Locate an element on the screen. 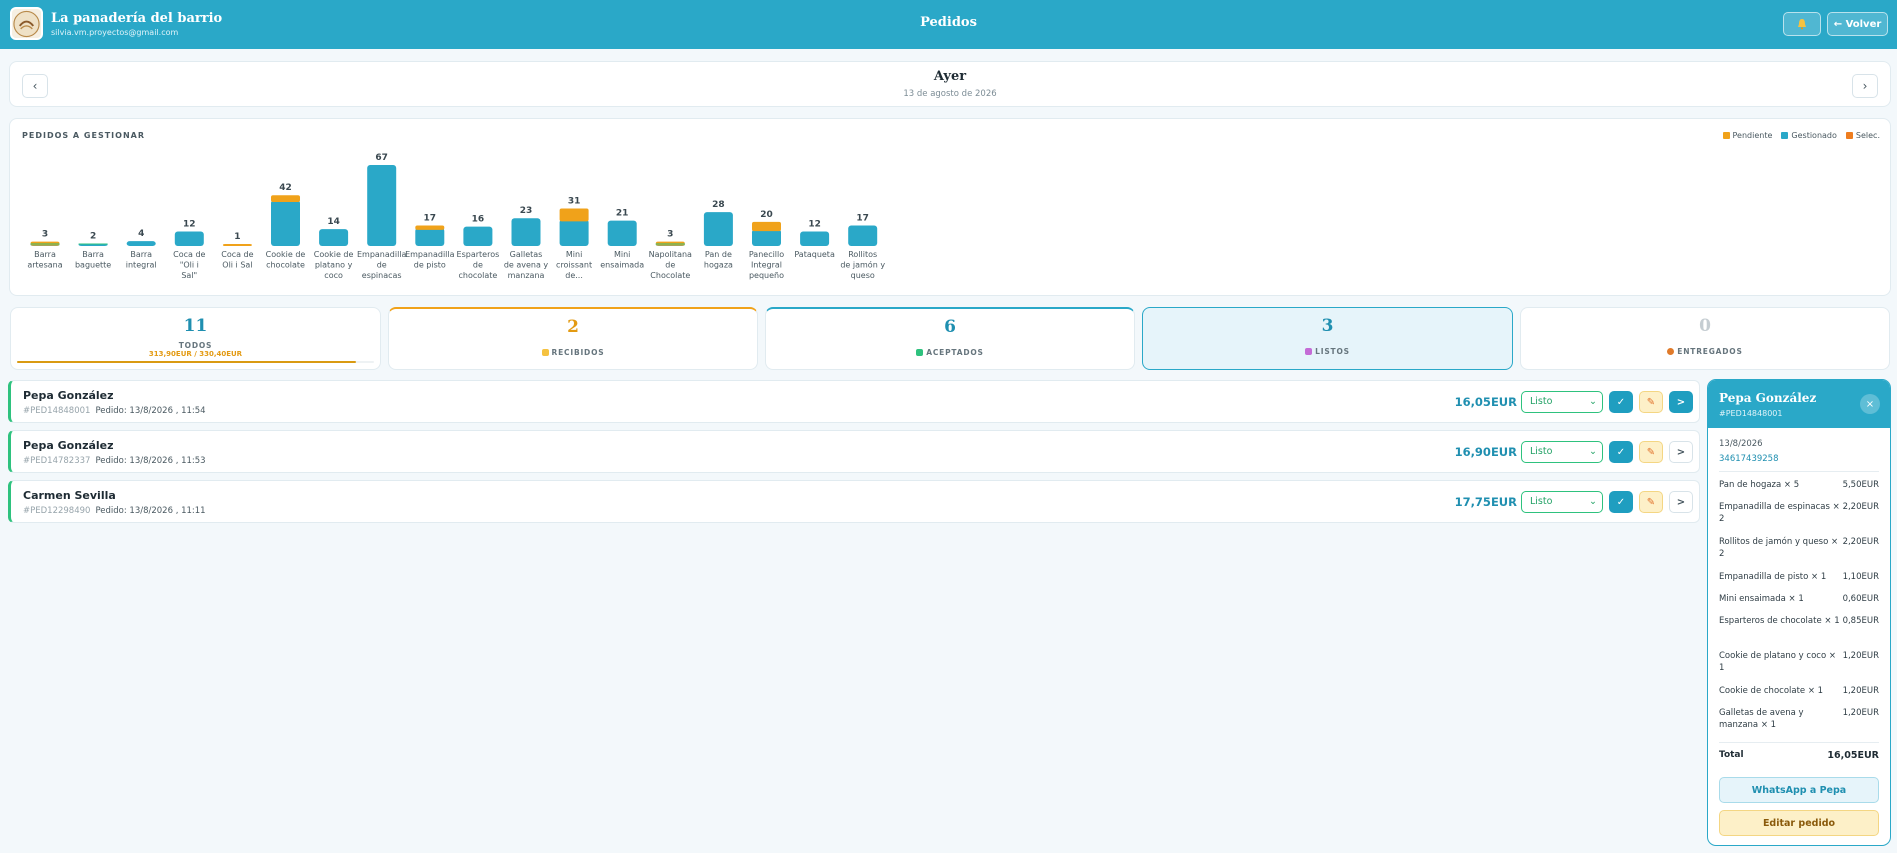  order-date: Pedido: 13/8/2026 , 11:54 is located at coordinates (150, 411).